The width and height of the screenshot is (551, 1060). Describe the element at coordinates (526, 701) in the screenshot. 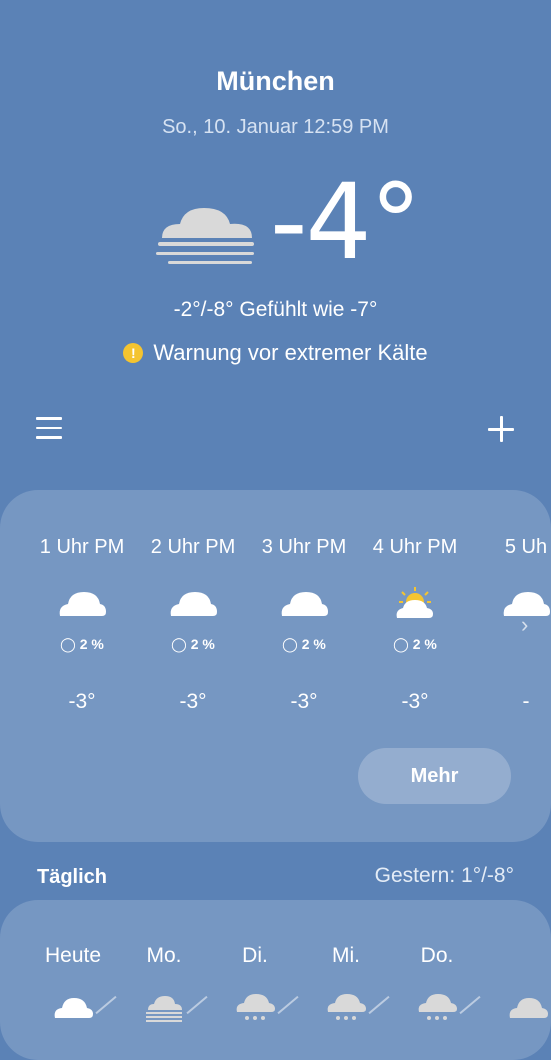

I see `hour-temp: -` at that location.